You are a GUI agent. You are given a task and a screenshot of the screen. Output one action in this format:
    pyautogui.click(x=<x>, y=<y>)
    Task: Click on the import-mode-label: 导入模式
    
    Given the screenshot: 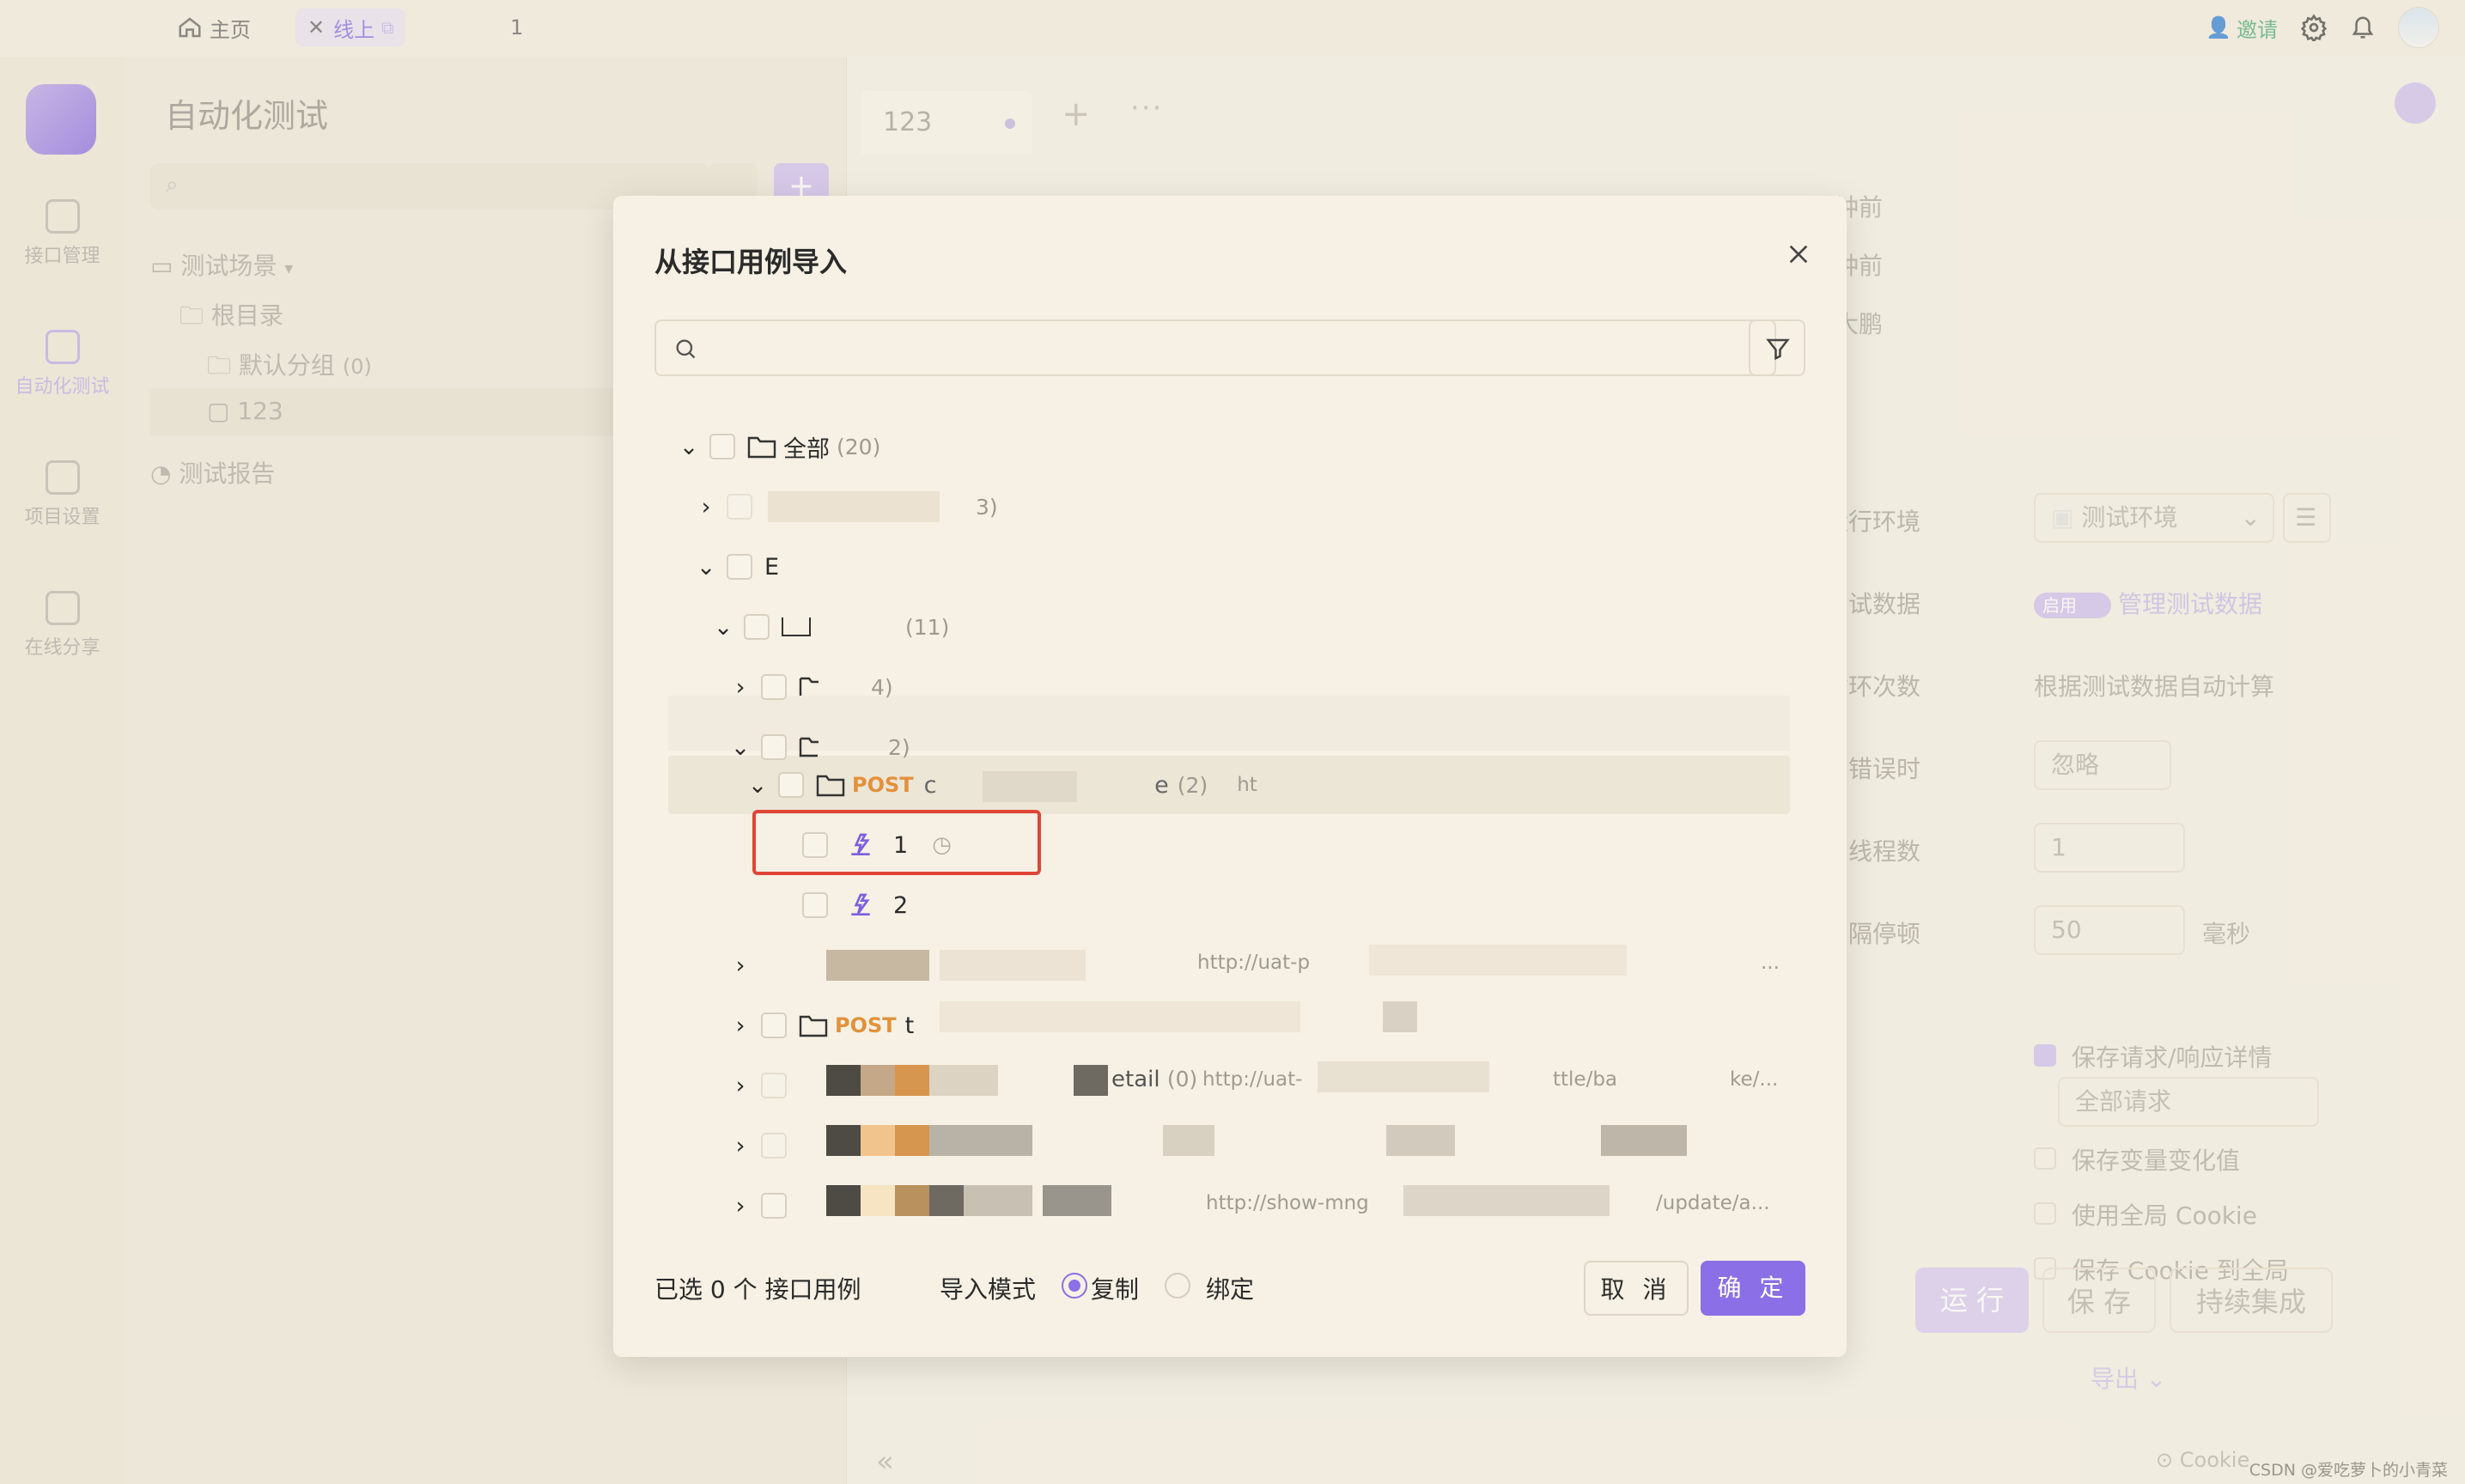 What is the action you would take?
    pyautogui.click(x=989, y=1289)
    